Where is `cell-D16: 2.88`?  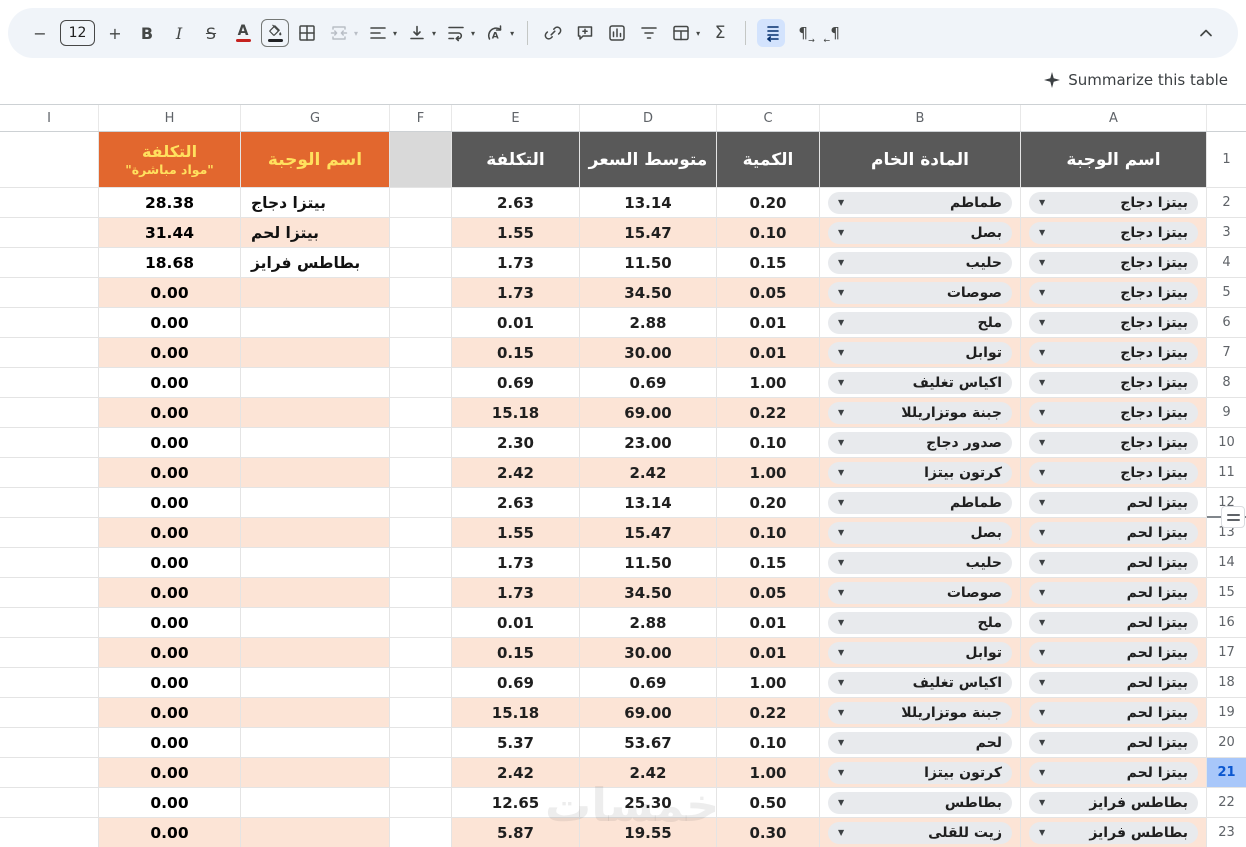 cell-D16: 2.88 is located at coordinates (648, 623).